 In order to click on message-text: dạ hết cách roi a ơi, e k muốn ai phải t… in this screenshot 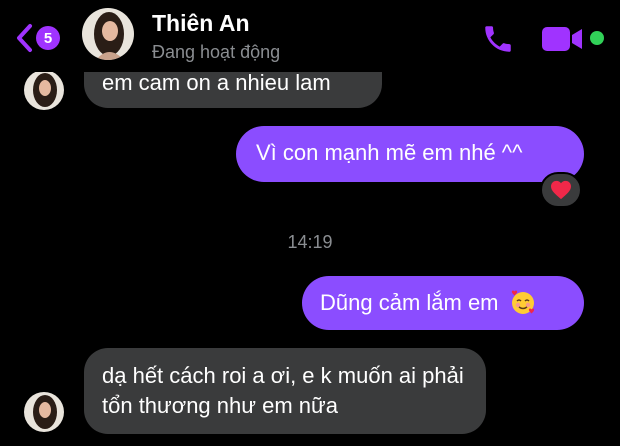, I will do `click(283, 390)`.